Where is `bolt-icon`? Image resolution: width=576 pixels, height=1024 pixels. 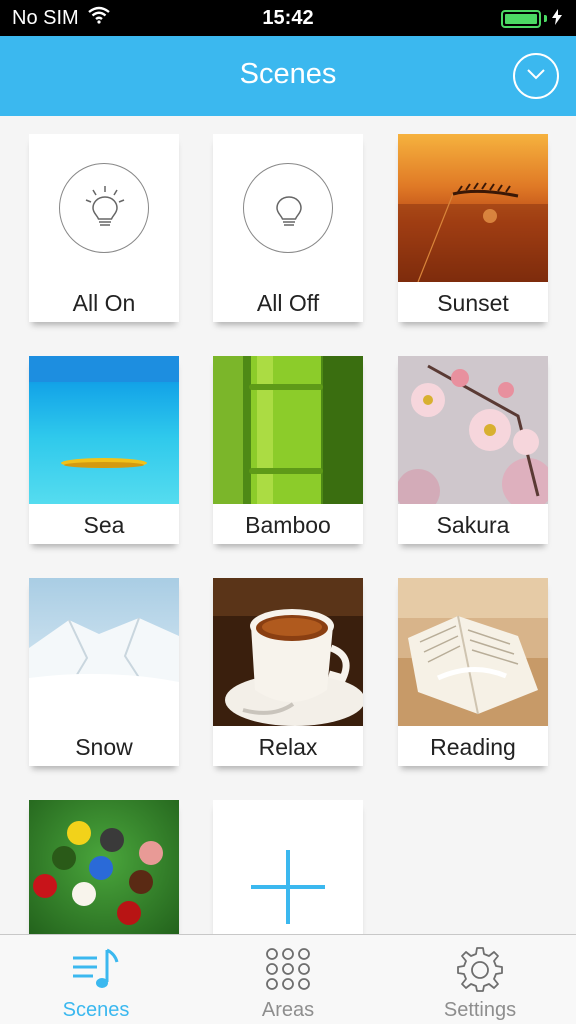 bolt-icon is located at coordinates (557, 18).